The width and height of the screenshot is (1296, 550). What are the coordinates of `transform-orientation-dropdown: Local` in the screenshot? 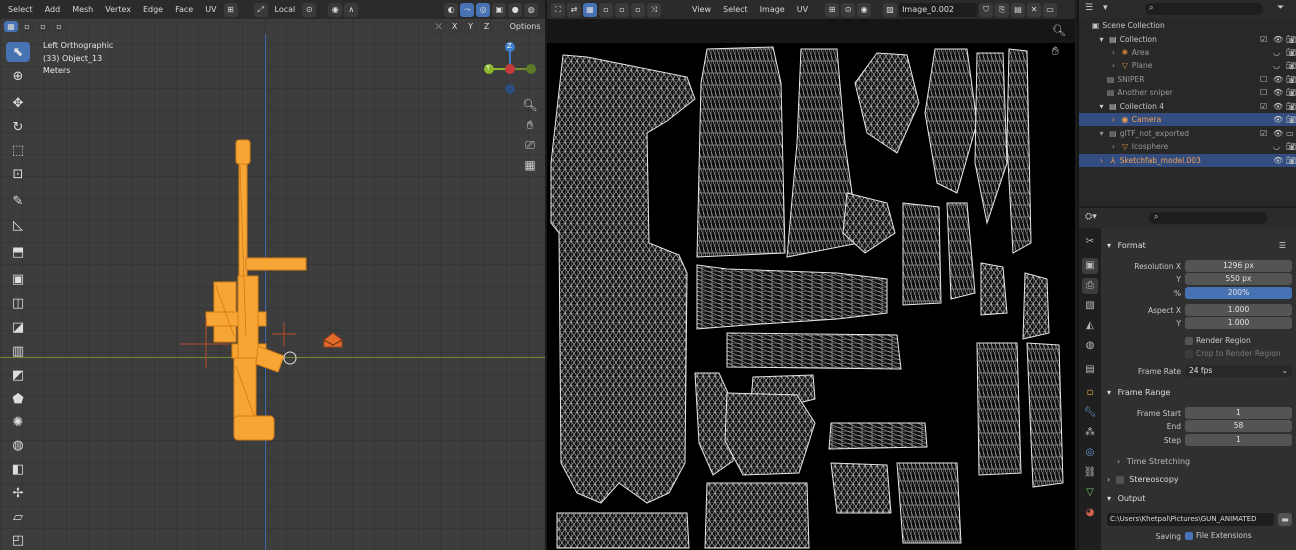 It's located at (285, 9).